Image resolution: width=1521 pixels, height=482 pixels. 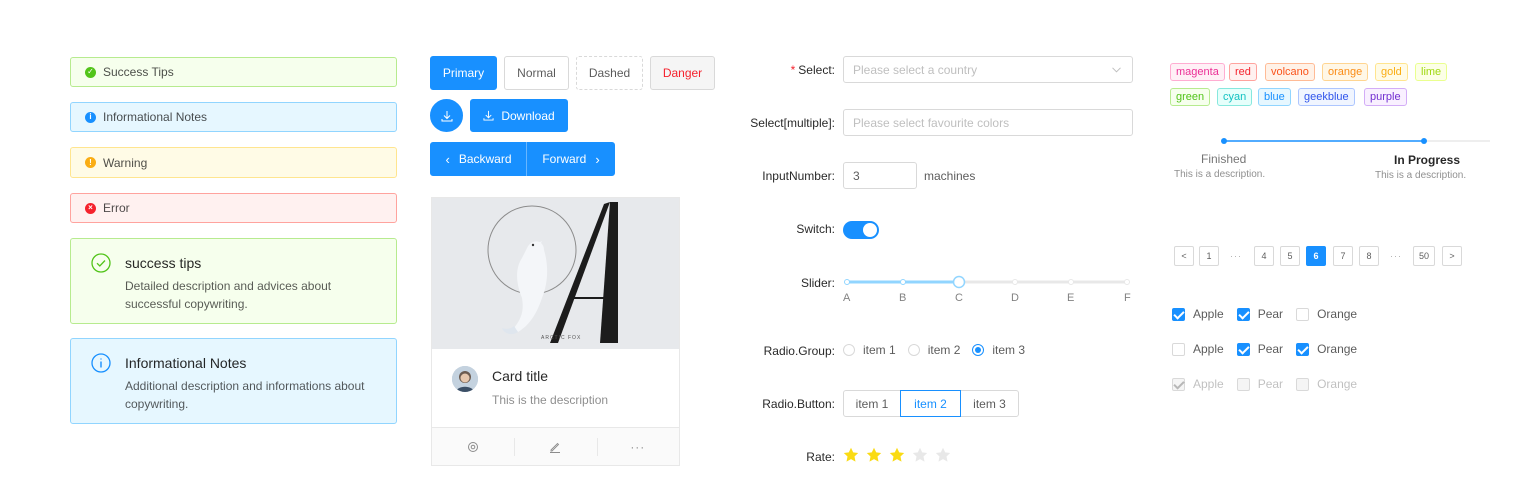 What do you see at coordinates (571, 159) in the screenshot?
I see `forward-button: Forward ›` at bounding box center [571, 159].